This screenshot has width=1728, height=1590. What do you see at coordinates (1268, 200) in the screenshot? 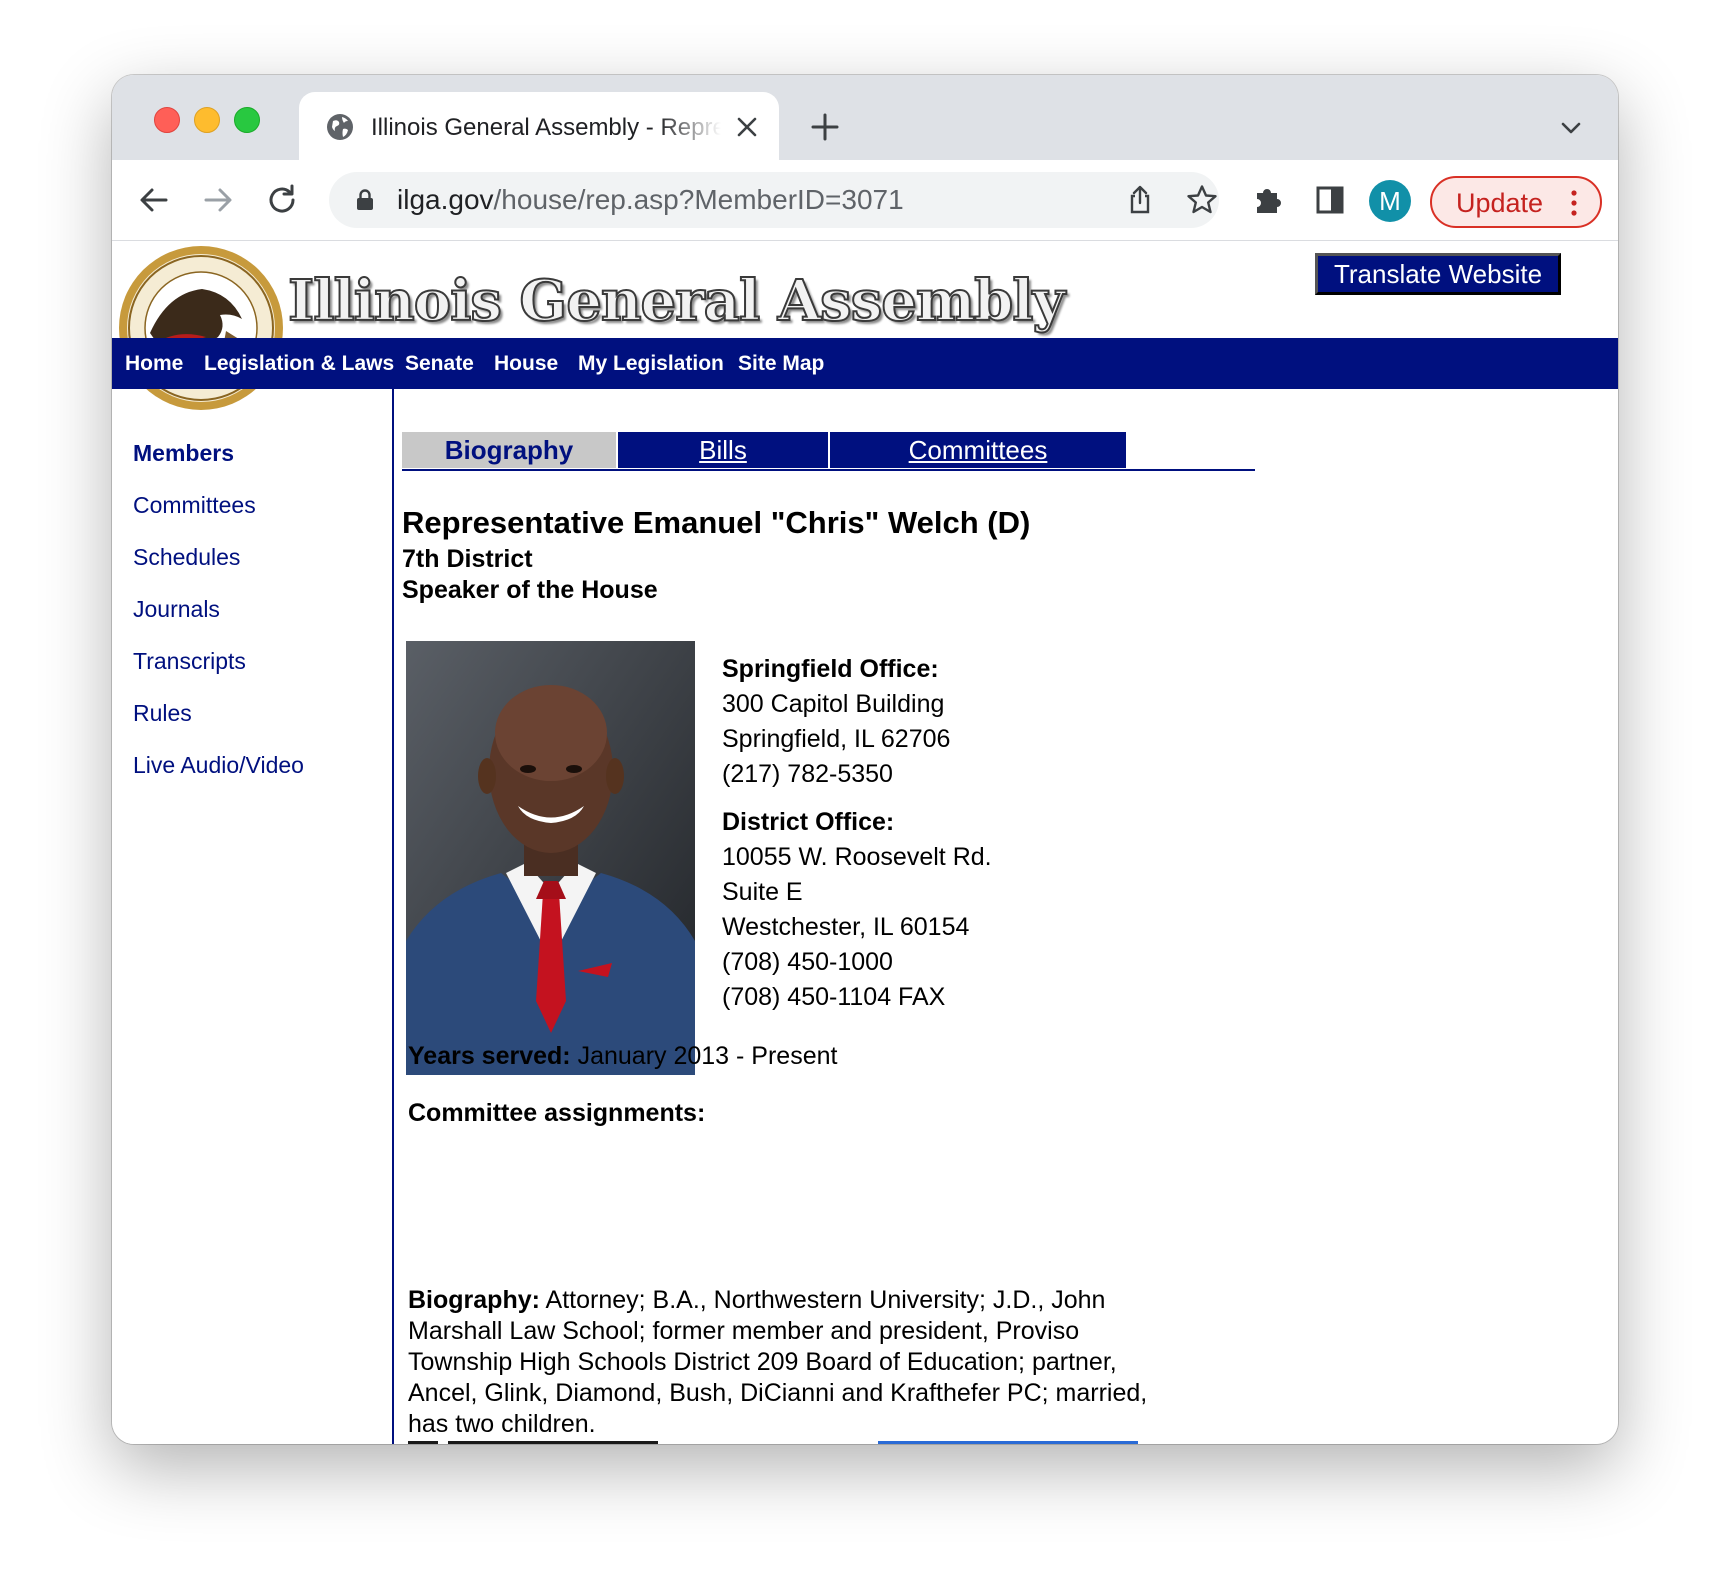
I see `puzzle-icon` at bounding box center [1268, 200].